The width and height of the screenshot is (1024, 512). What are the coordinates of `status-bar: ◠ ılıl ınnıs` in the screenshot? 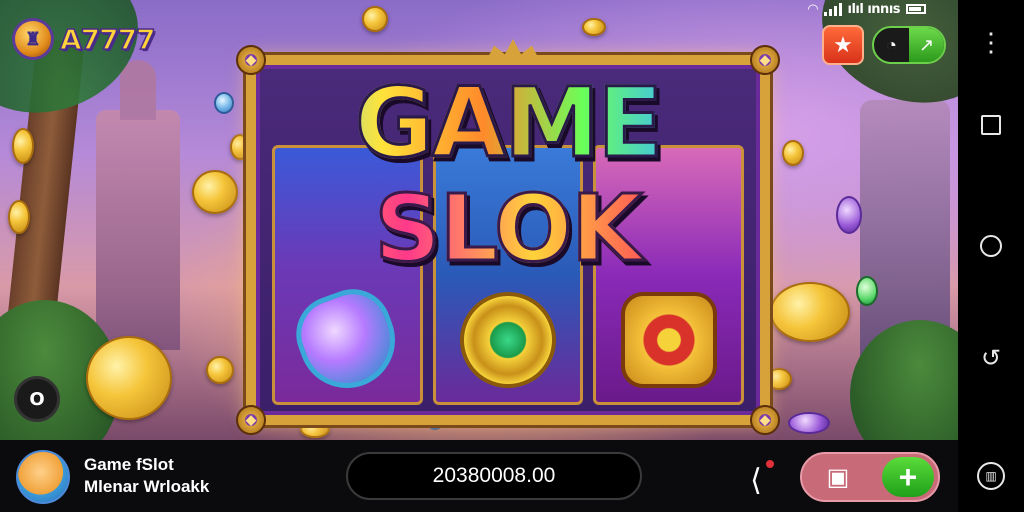 It's located at (867, 9).